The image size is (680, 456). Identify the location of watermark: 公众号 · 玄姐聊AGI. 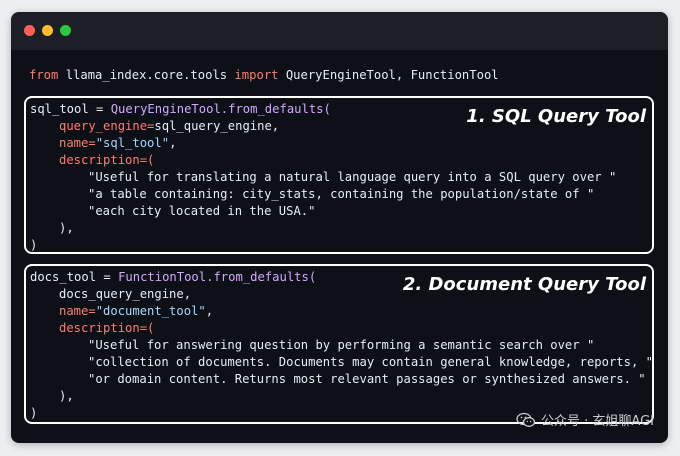
(585, 419).